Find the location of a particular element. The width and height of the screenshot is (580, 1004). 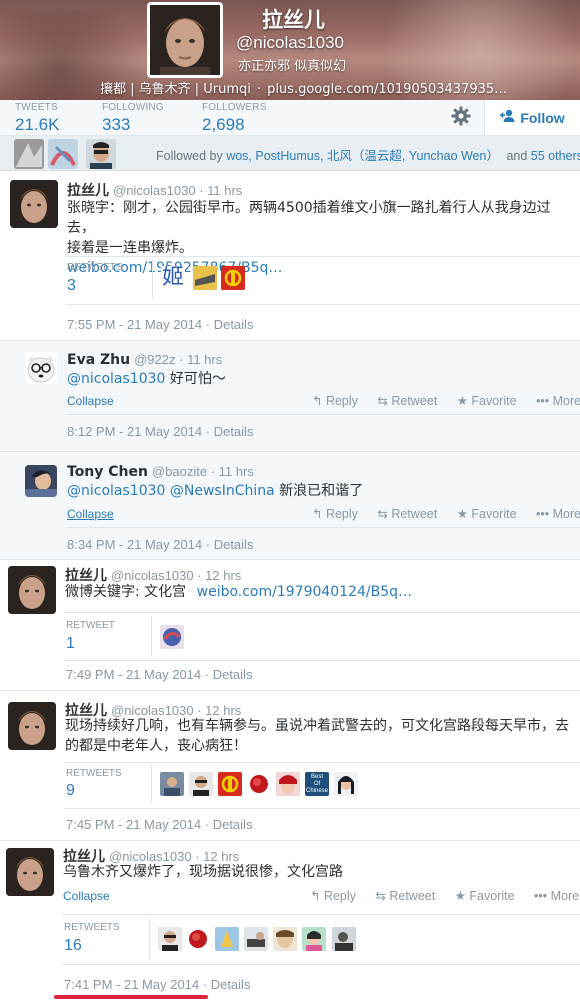

stat-tweets: TWEETS 21.6K is located at coordinates (37, 117).